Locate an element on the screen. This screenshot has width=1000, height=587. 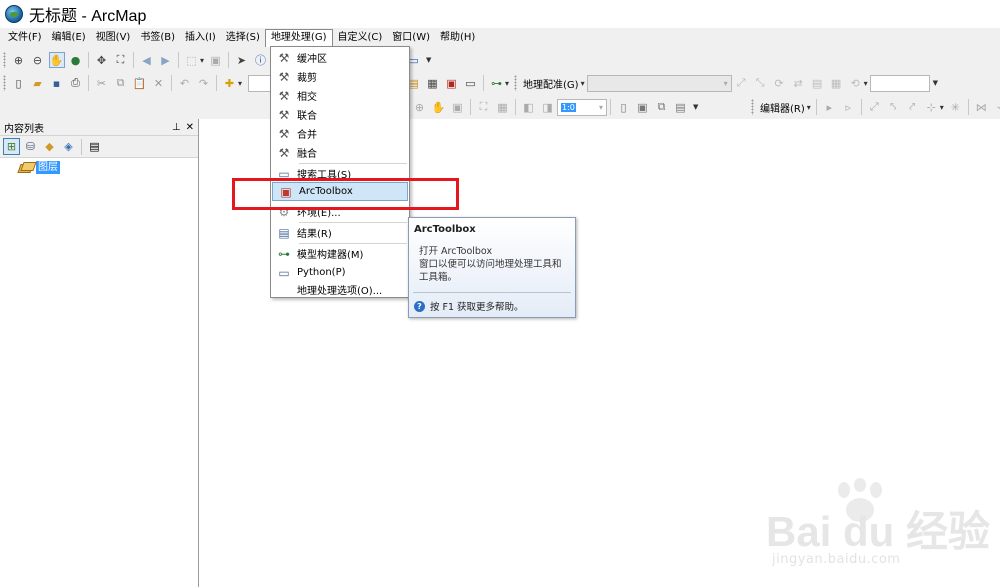
layout-pan-icon: ✋ is located at coordinates (439, 107).